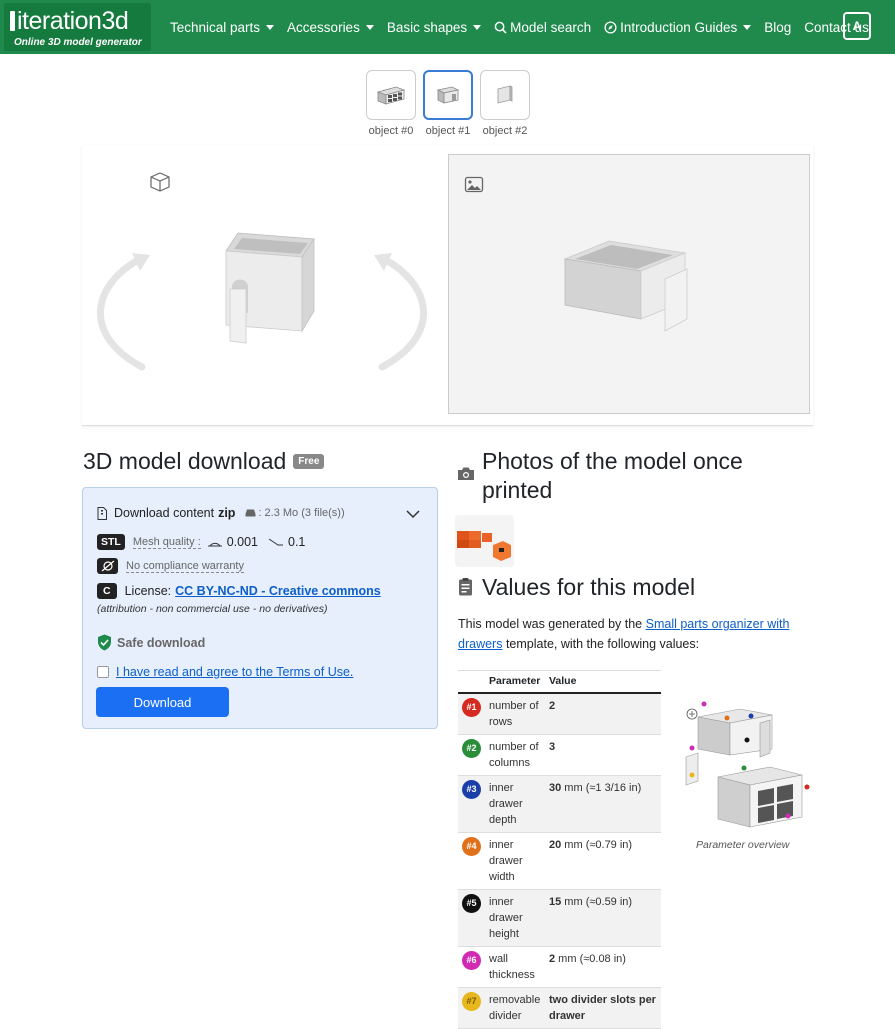  Describe the element at coordinates (515, 713) in the screenshot. I see `param-name: number of rows` at that location.